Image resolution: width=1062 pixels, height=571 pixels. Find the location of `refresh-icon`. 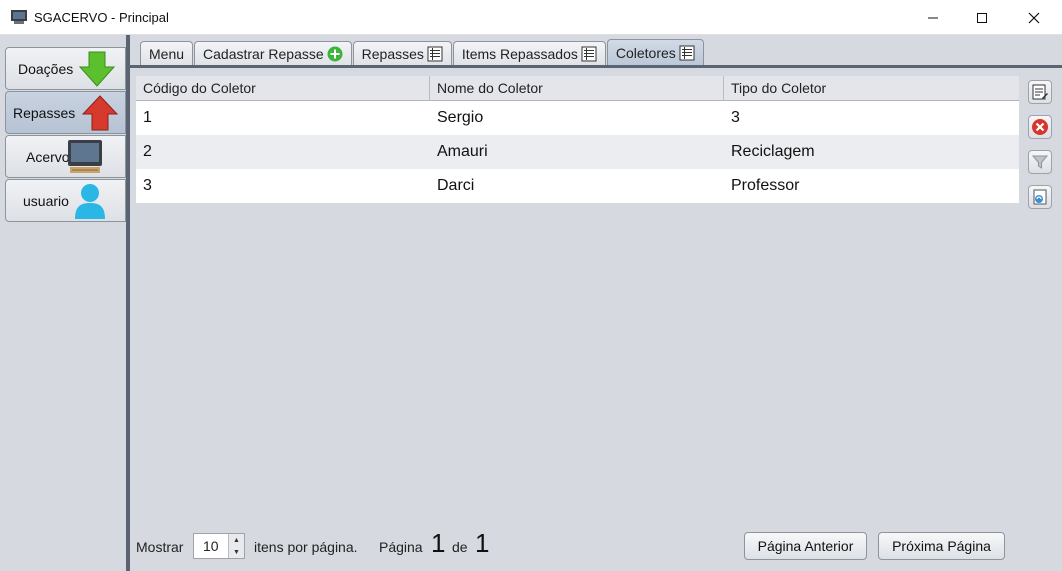

refresh-icon is located at coordinates (1040, 197).